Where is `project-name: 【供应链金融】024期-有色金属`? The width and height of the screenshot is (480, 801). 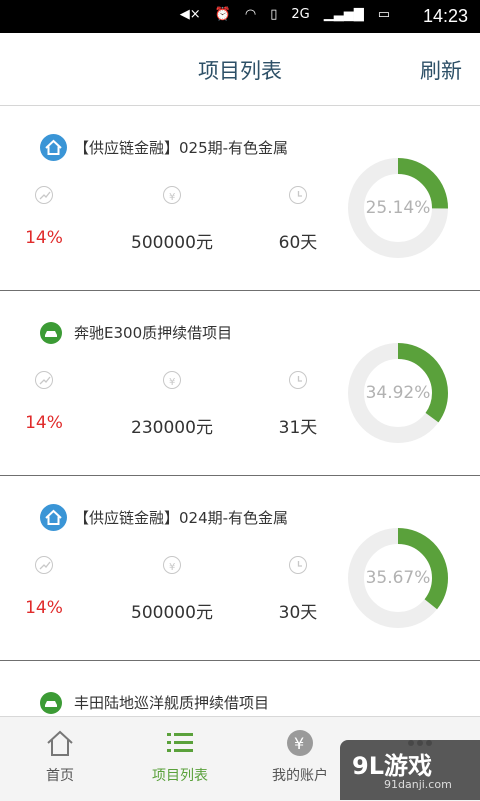 project-name: 【供应链金融】024期-有色金属 is located at coordinates (181, 518).